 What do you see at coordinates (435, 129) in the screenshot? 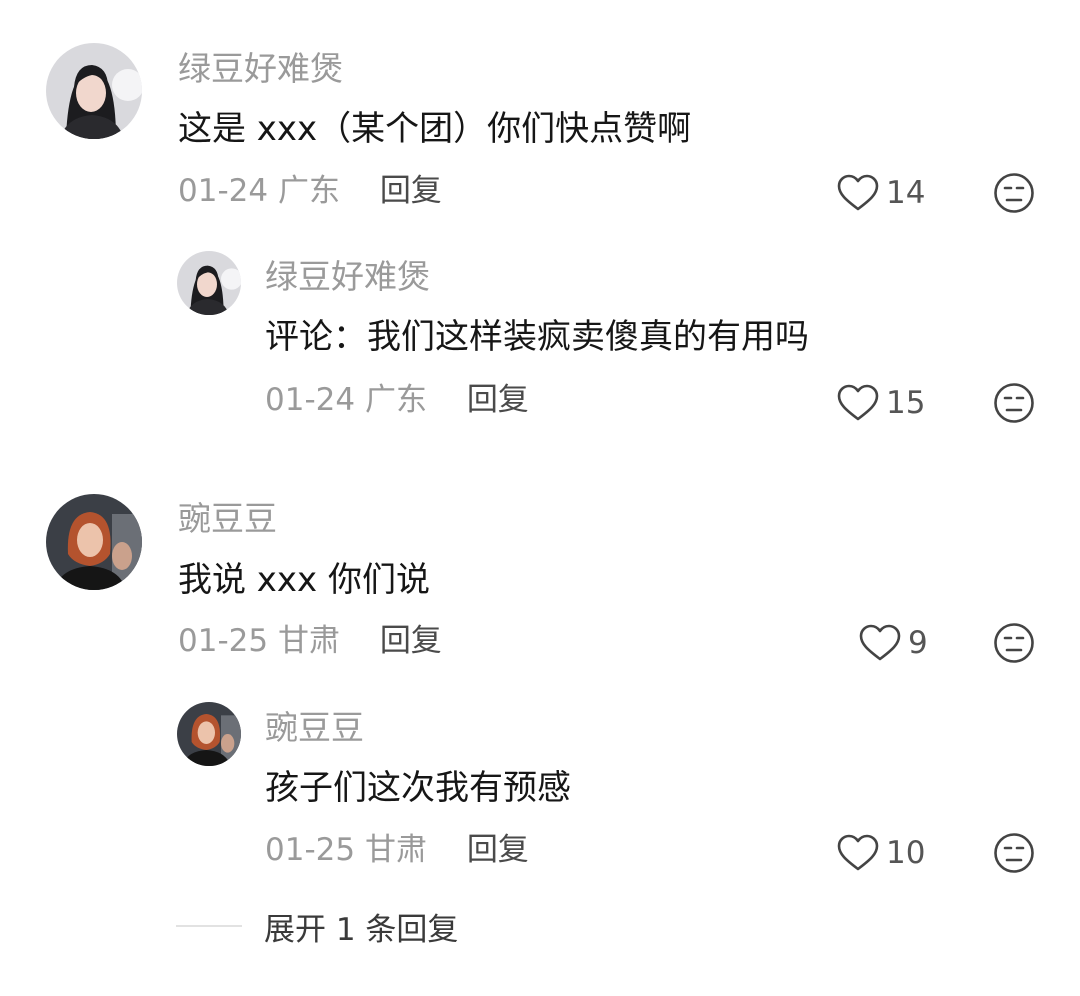
I see `comment-text: 这是 xxx（某个团）你们快点赞啊` at bounding box center [435, 129].